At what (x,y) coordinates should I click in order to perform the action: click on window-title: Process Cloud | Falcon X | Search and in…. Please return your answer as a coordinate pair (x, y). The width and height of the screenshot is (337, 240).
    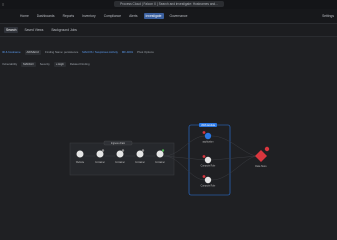
    Looking at the image, I should click on (169, 4).